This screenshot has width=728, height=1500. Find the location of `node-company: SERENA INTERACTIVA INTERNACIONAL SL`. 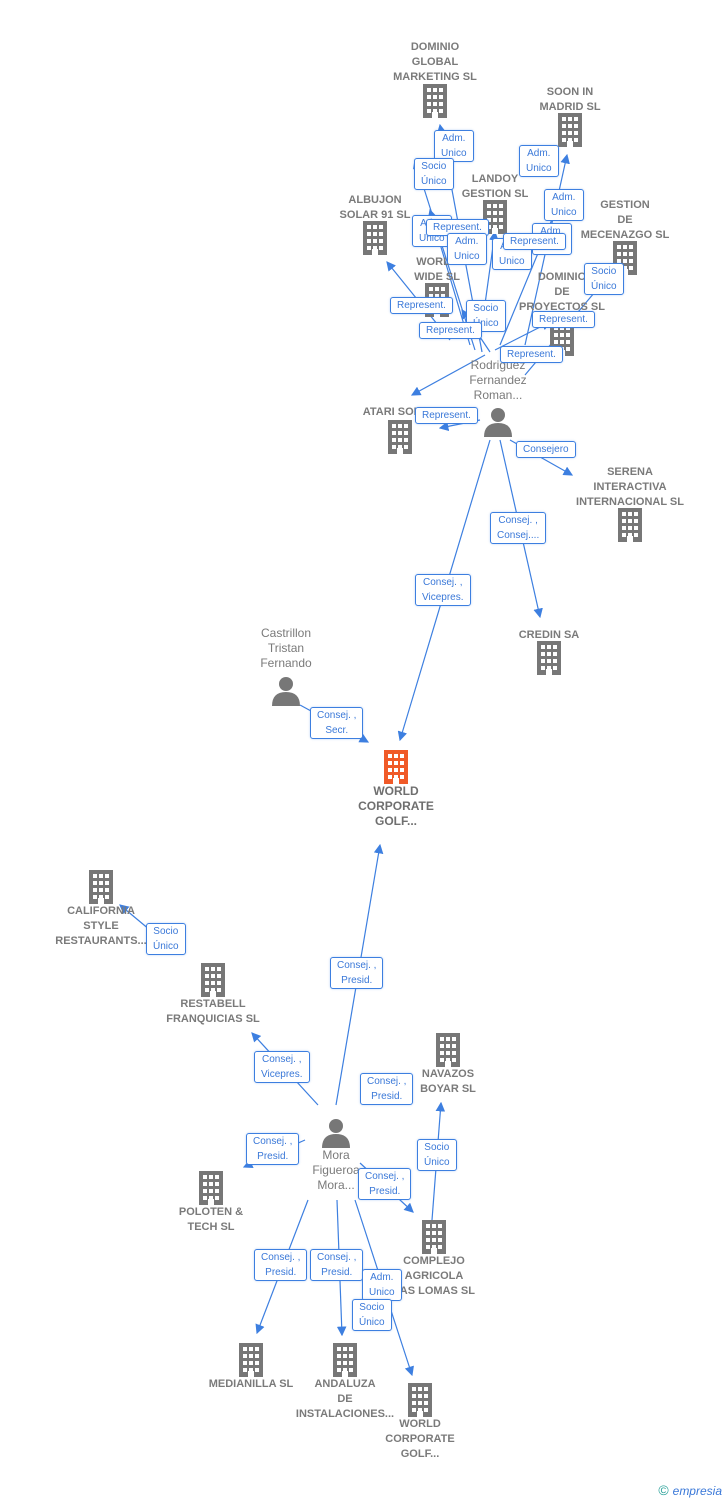

node-company: SERENA INTERACTIVA INTERNACIONAL SL is located at coordinates (630, 503).